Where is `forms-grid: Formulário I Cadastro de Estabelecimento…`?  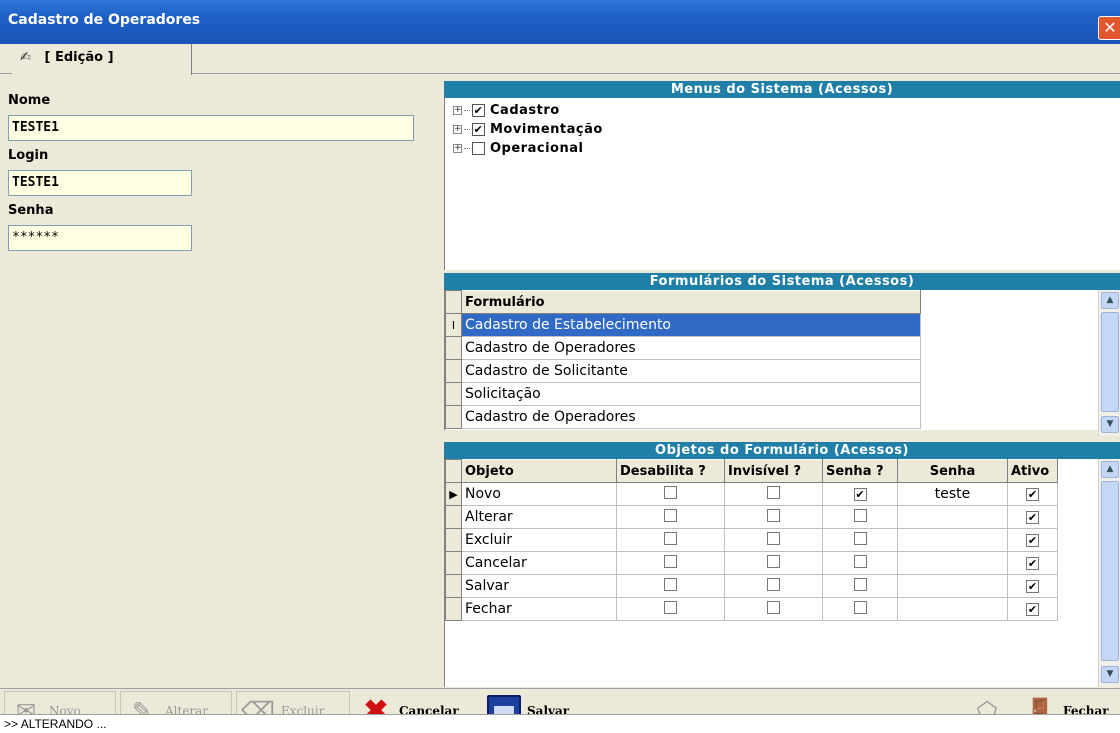
forms-grid: Formulário I Cadastro de Estabelecimento… is located at coordinates (771, 360).